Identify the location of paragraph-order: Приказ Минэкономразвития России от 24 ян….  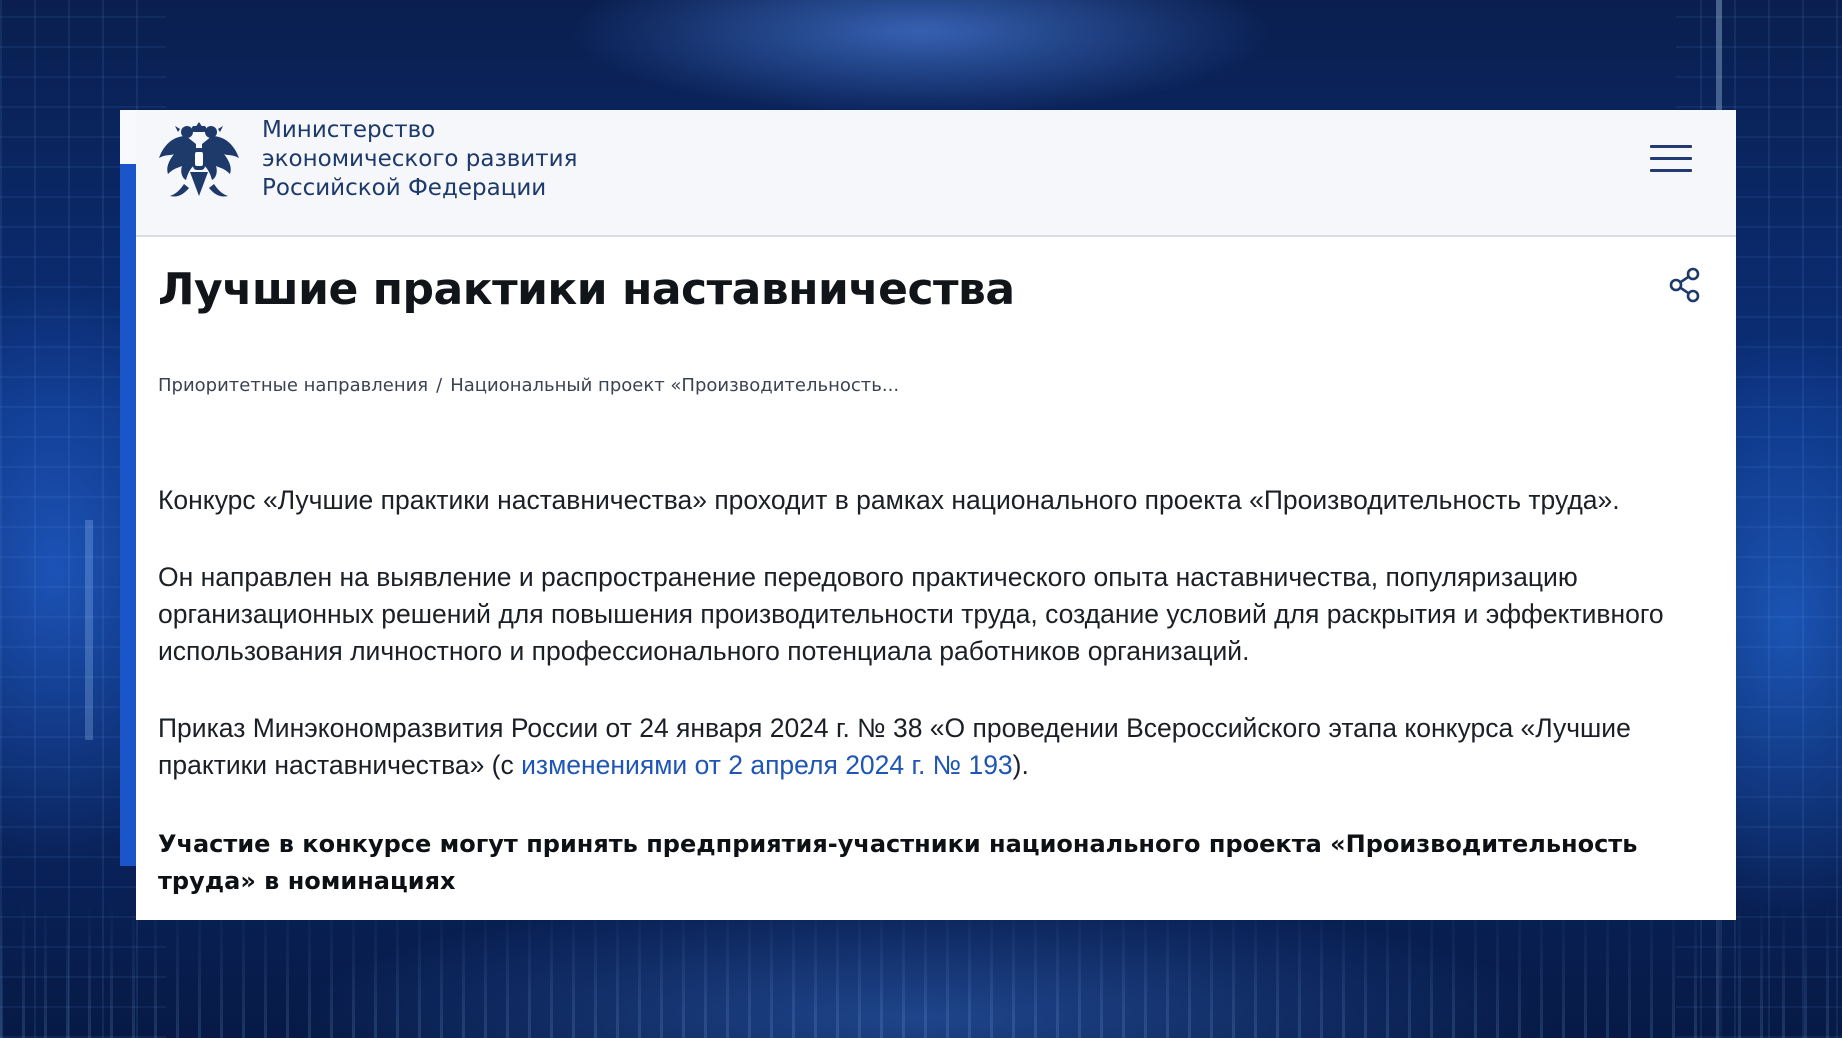
(938, 747).